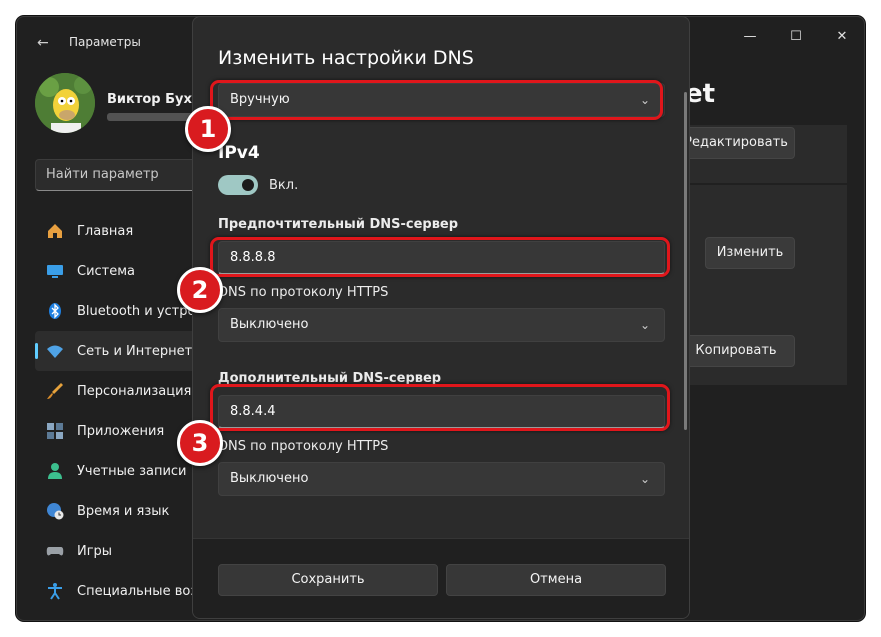 This screenshot has height=637, width=881. I want to click on globe-clock-icon, so click(55, 511).